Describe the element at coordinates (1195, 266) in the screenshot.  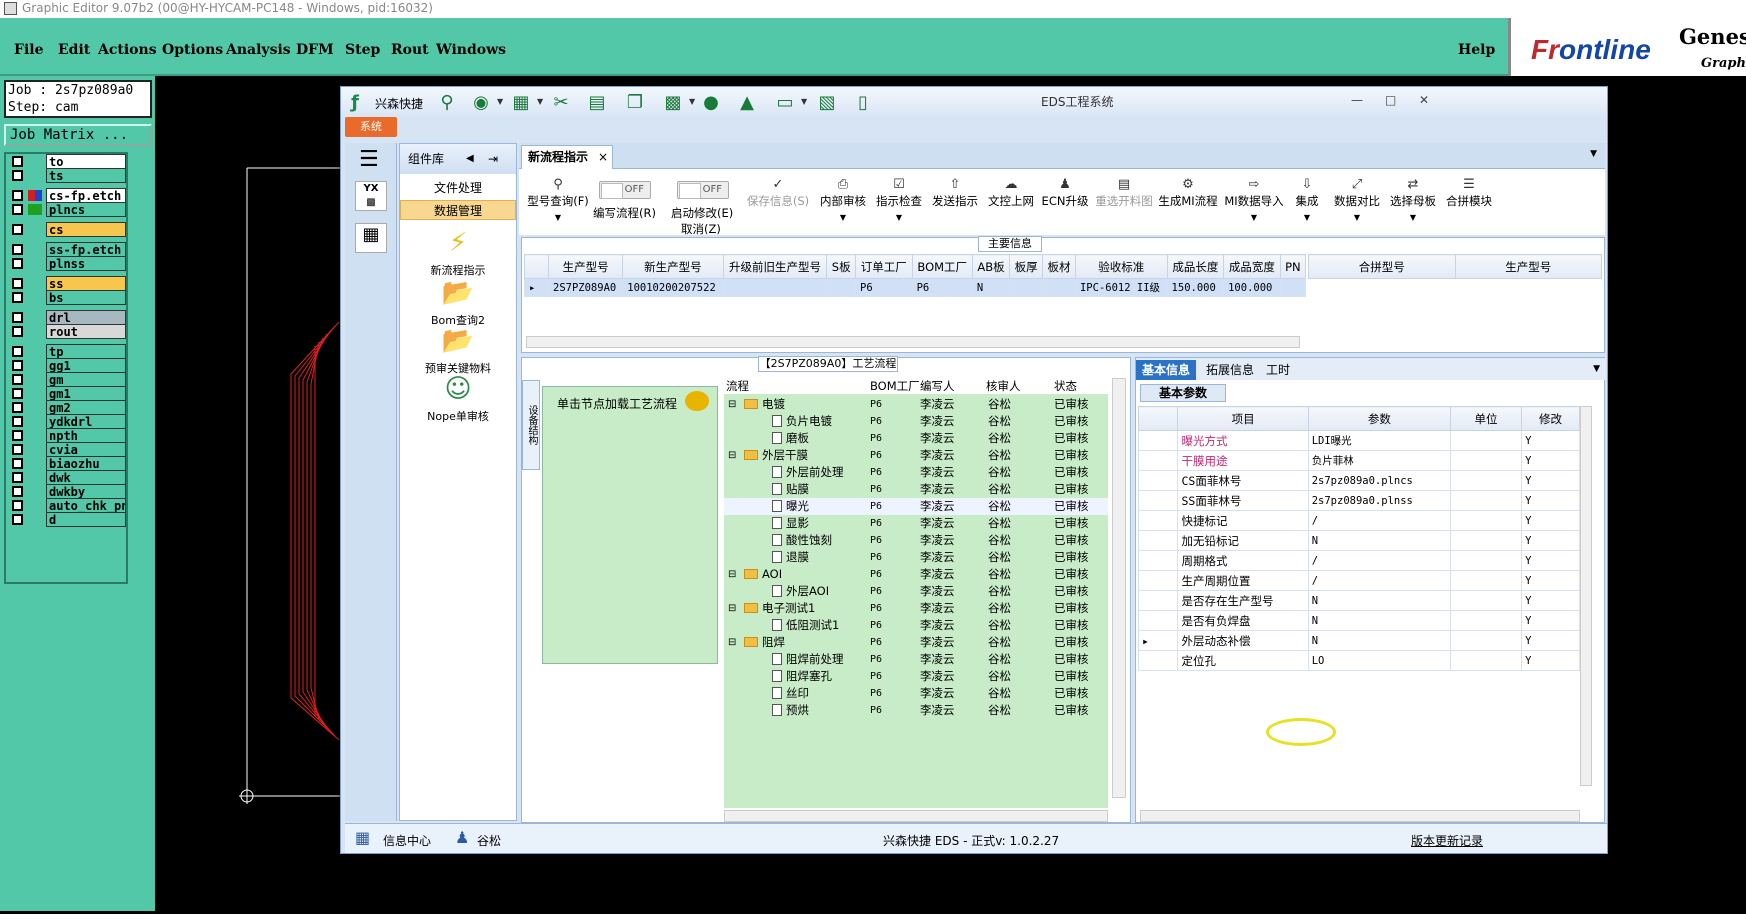
I see `col-header: 成品长度` at that location.